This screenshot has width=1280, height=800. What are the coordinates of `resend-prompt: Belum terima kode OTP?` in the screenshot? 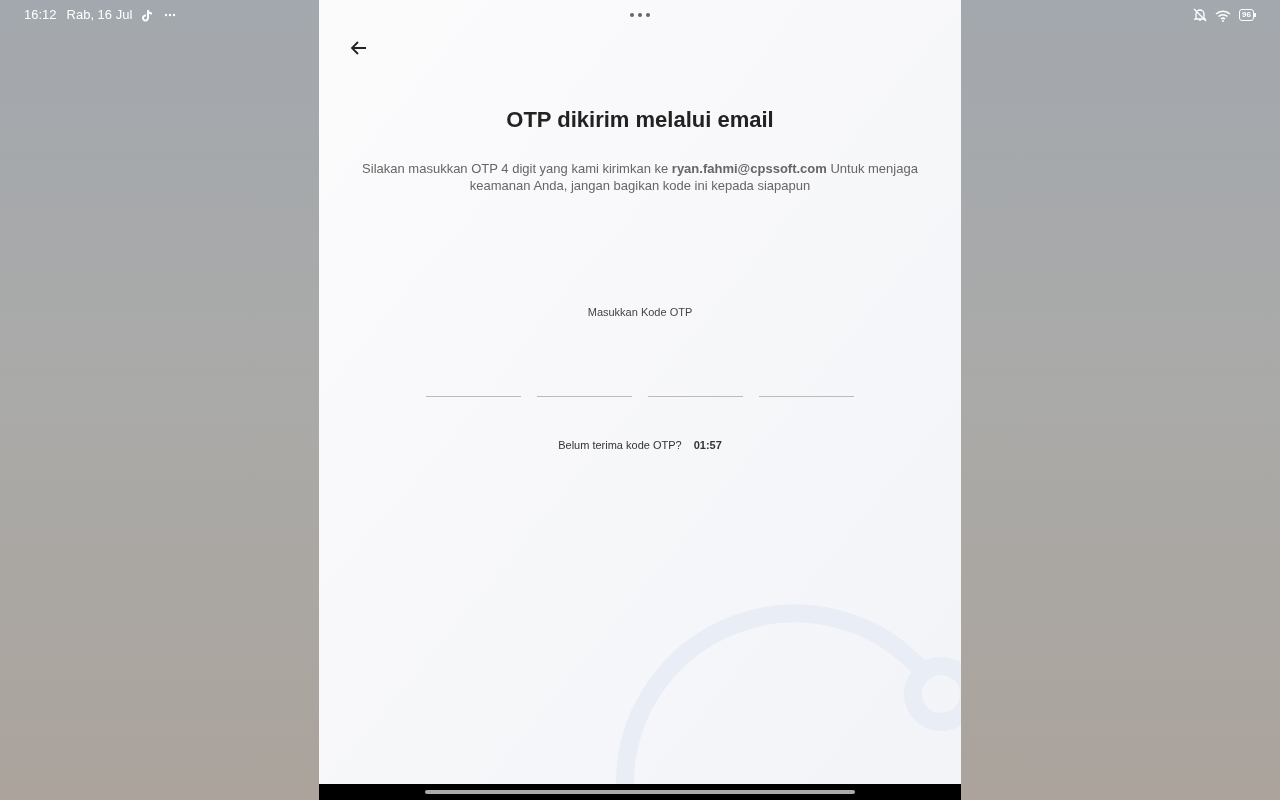 It's located at (620, 445).